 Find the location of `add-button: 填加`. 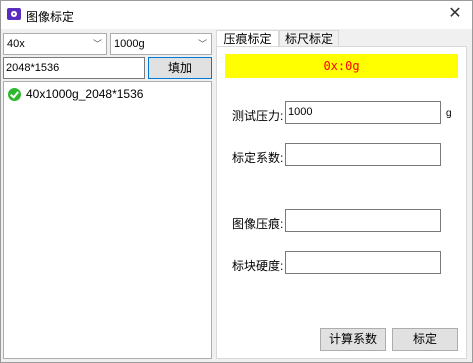

add-button: 填加 is located at coordinates (180, 68).